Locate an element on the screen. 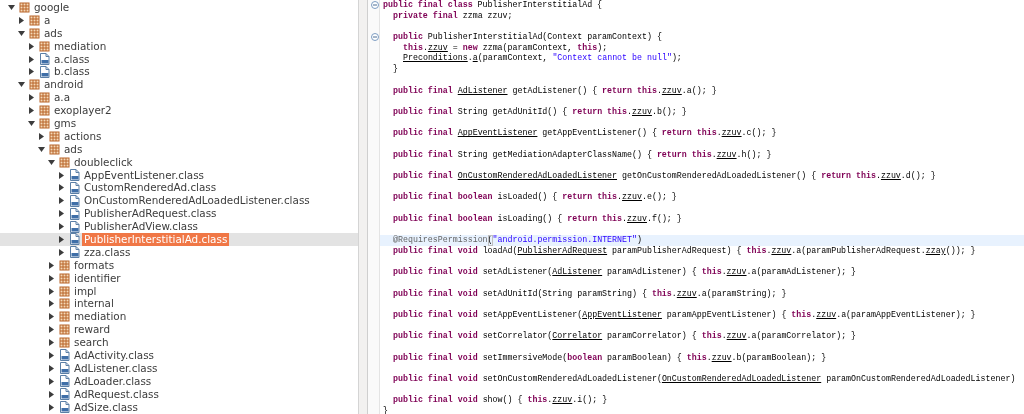 This screenshot has width=1024, height=414. tree-item: internal is located at coordinates (94, 304).